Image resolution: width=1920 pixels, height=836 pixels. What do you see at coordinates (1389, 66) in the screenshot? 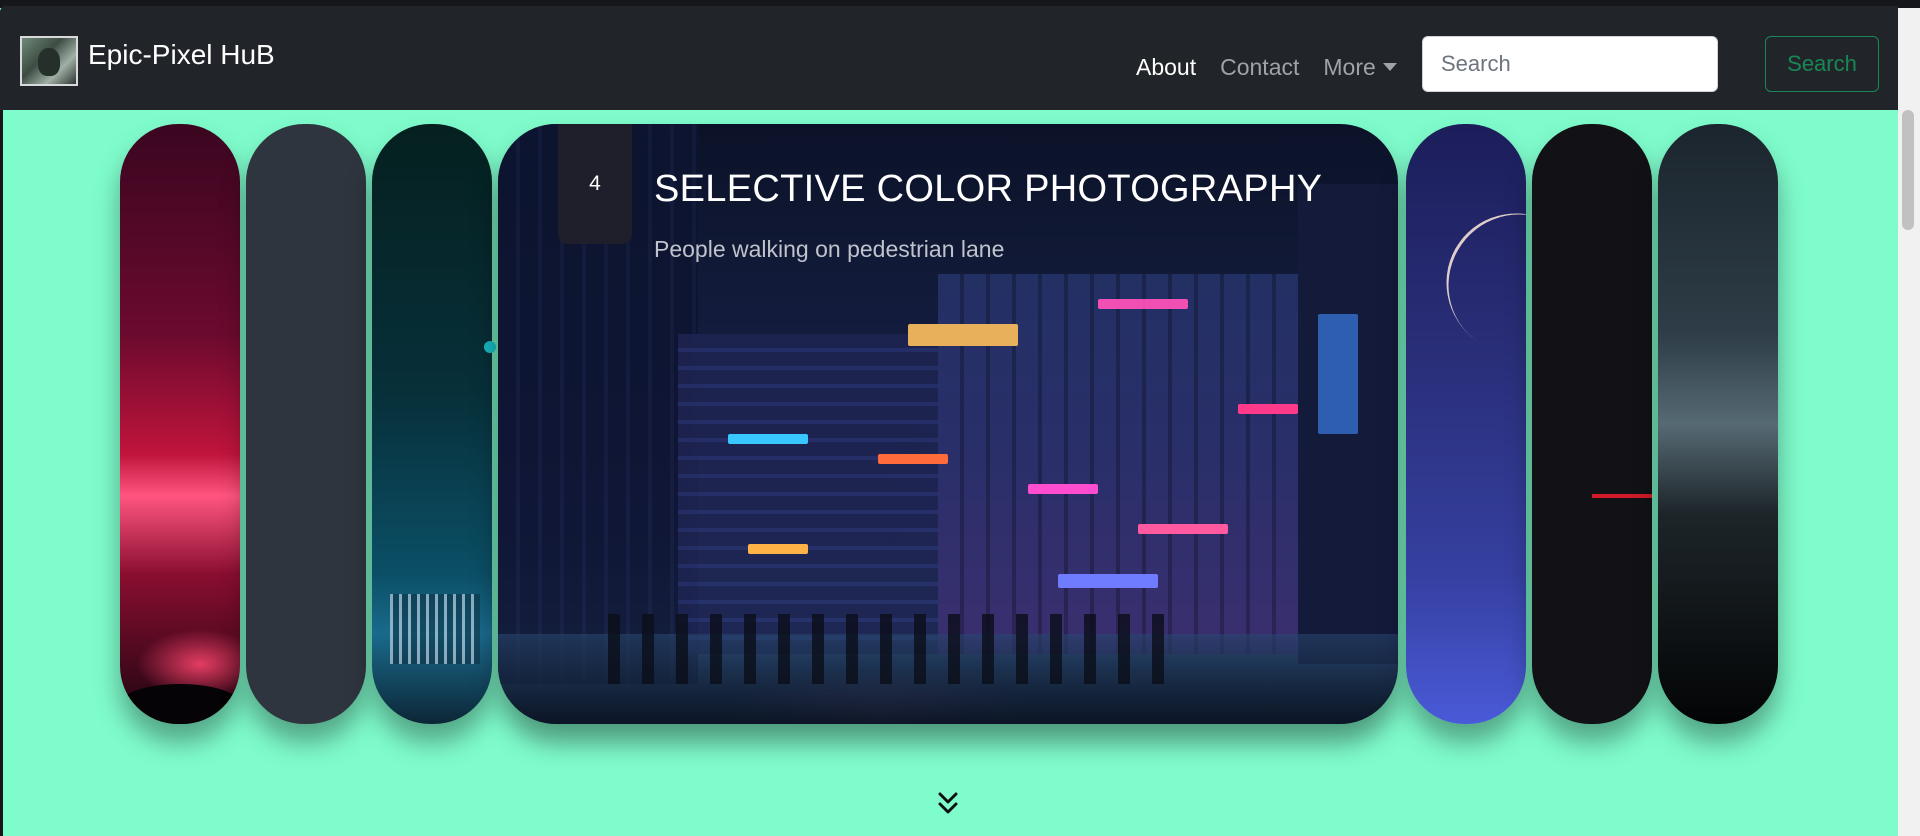
I see `caret-down-icon` at bounding box center [1389, 66].